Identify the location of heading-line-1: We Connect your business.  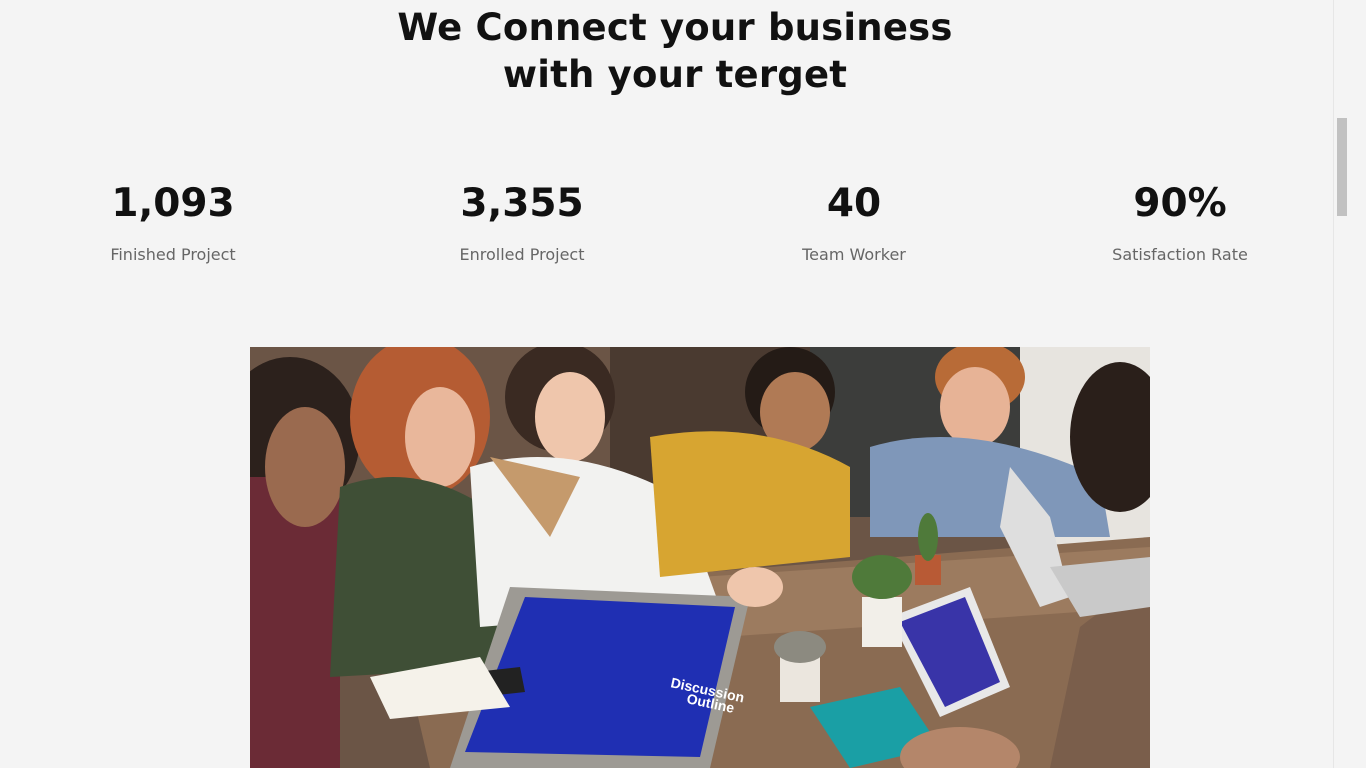
(675, 27).